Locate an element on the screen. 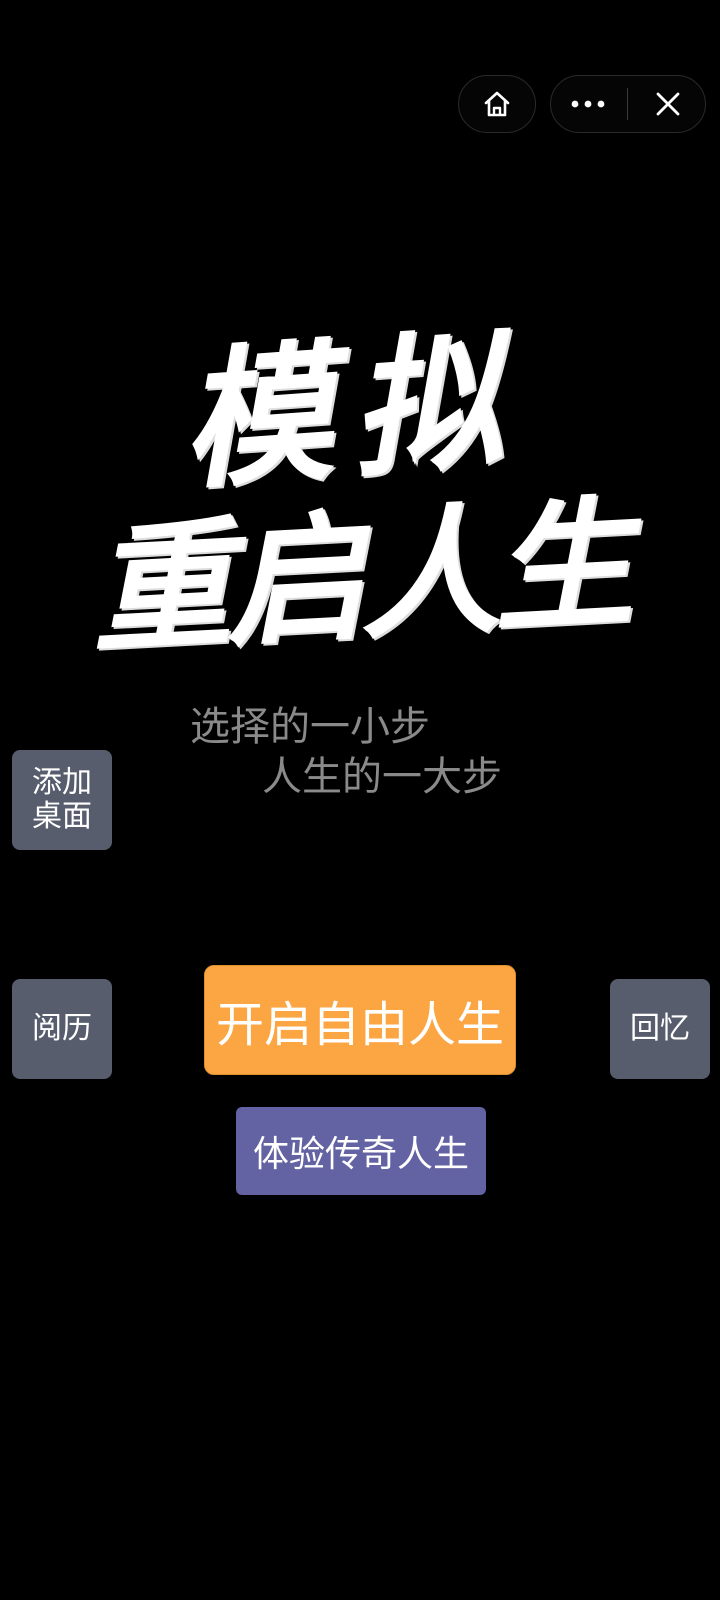  start-free-life-button: 开启自由人生 is located at coordinates (360, 1020).